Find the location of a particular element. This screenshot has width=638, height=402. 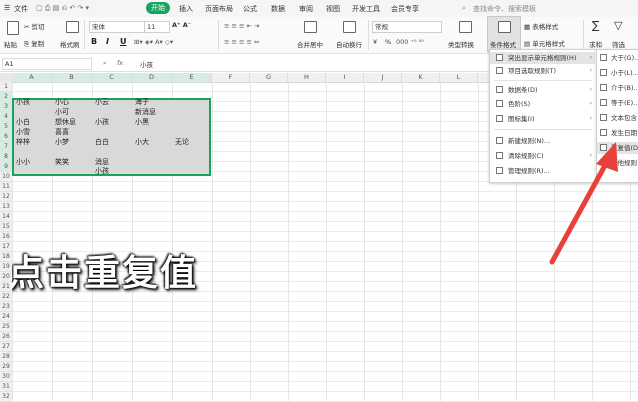

italic-button: I is located at coordinates (107, 41).